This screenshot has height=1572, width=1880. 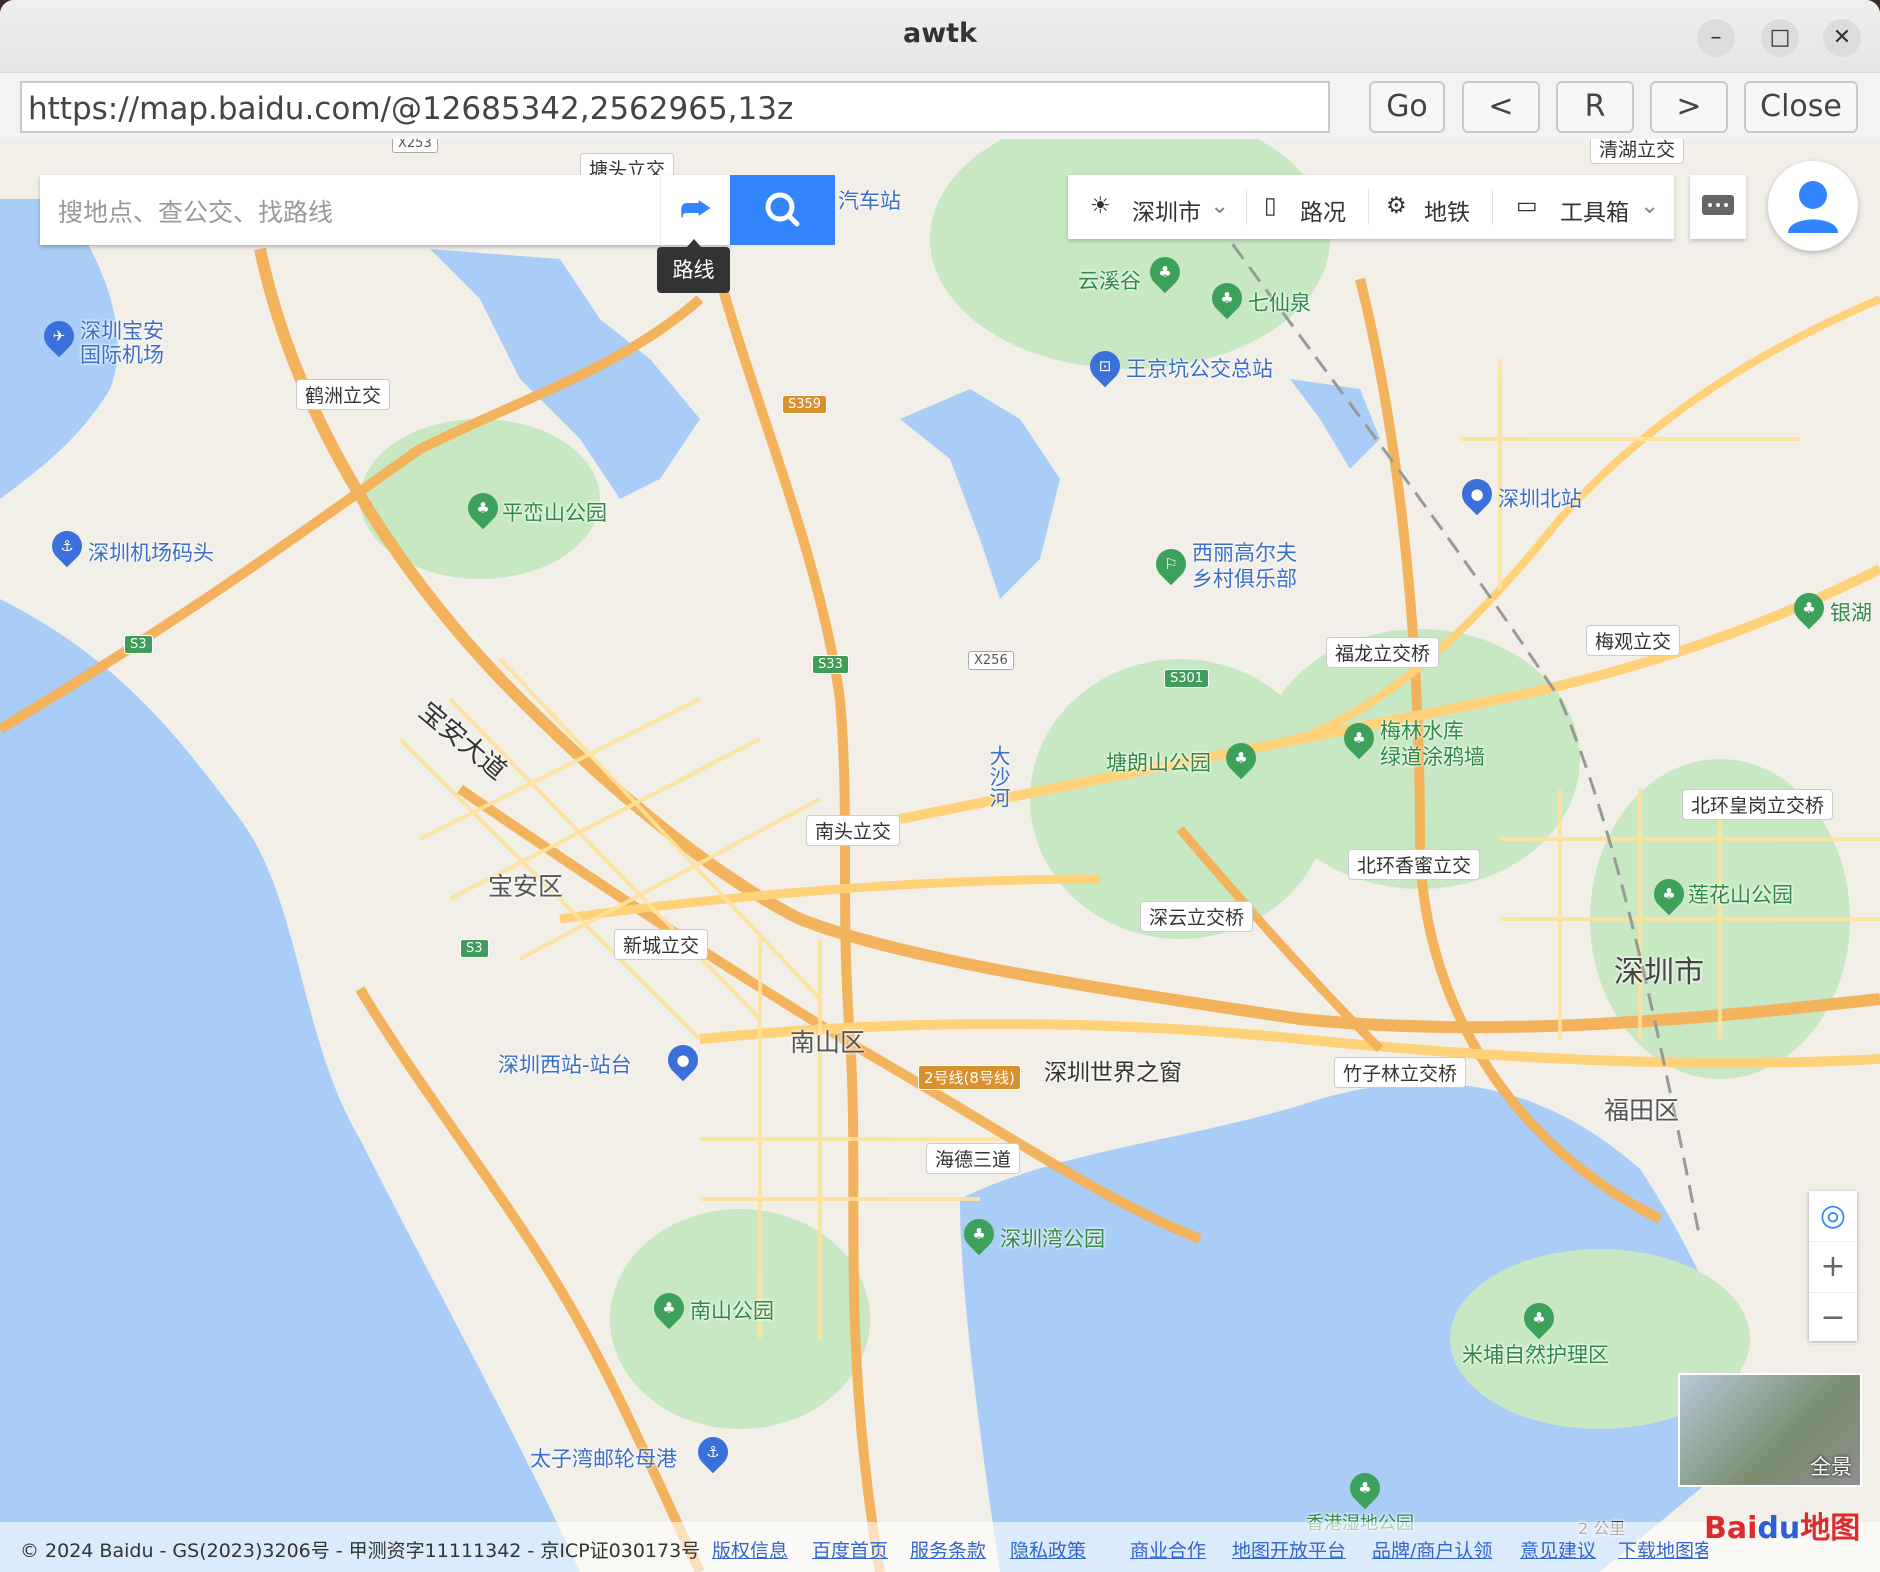 What do you see at coordinates (1637, 151) in the screenshot?
I see `label-qinghu: 清湖立交` at bounding box center [1637, 151].